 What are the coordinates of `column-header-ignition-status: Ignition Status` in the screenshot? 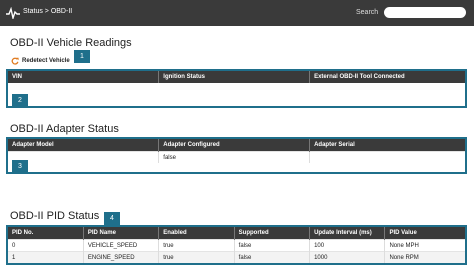 It's located at (234, 77).